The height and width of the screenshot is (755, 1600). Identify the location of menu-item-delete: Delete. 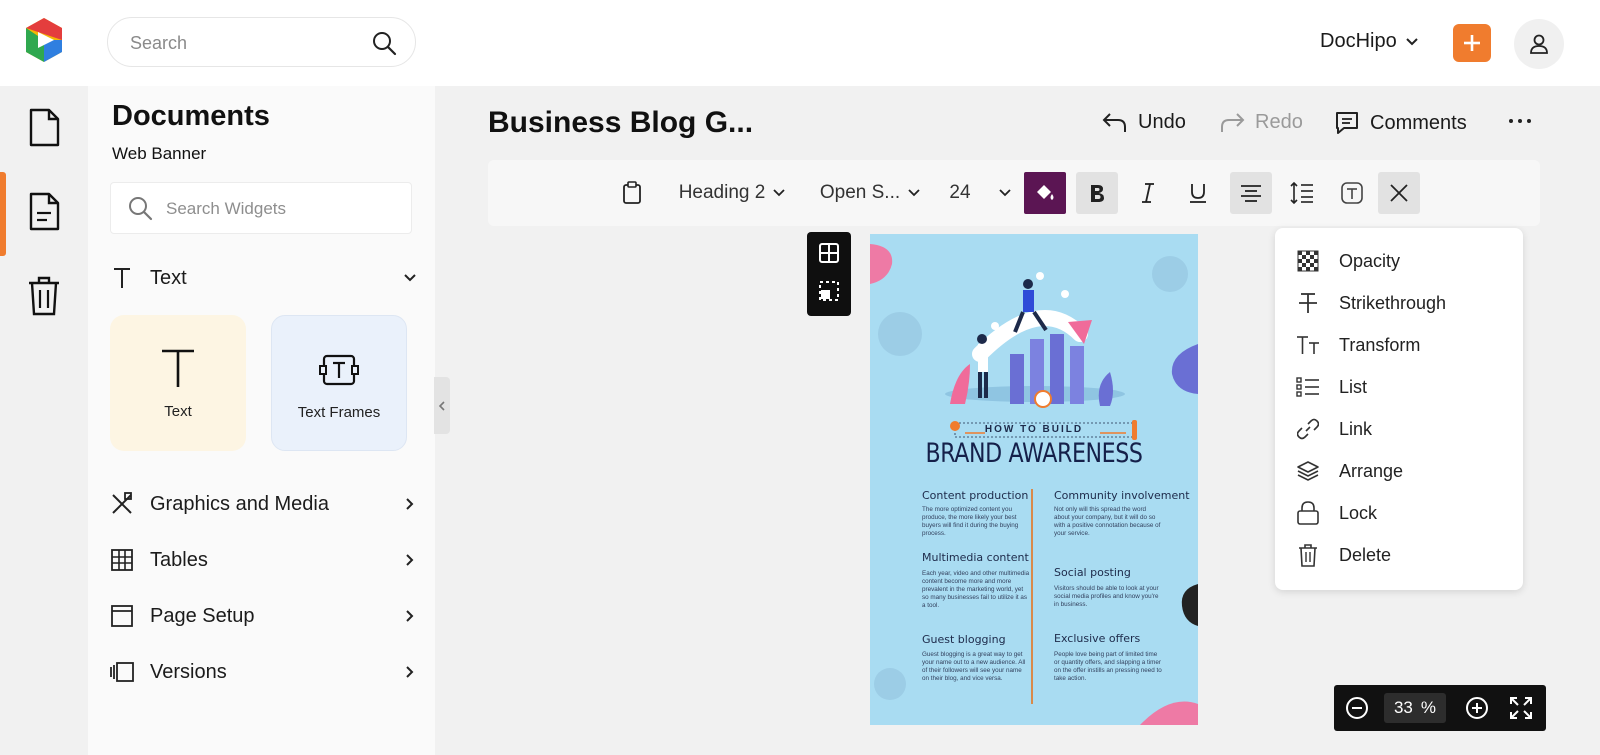
(1405, 555).